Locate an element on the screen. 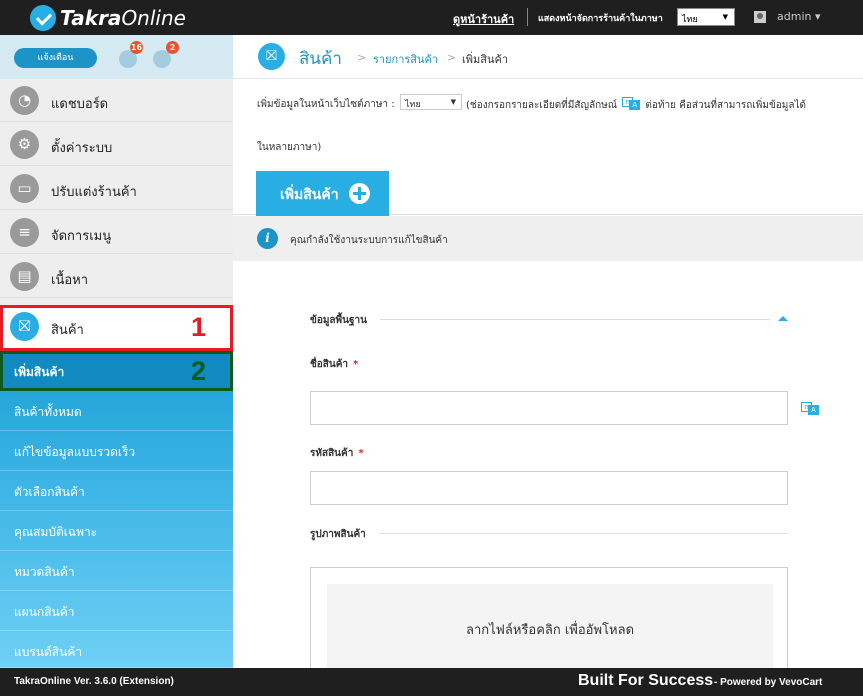 The image size is (863, 696). submenu-brands: แบรนด์สินค้า is located at coordinates (116, 649).